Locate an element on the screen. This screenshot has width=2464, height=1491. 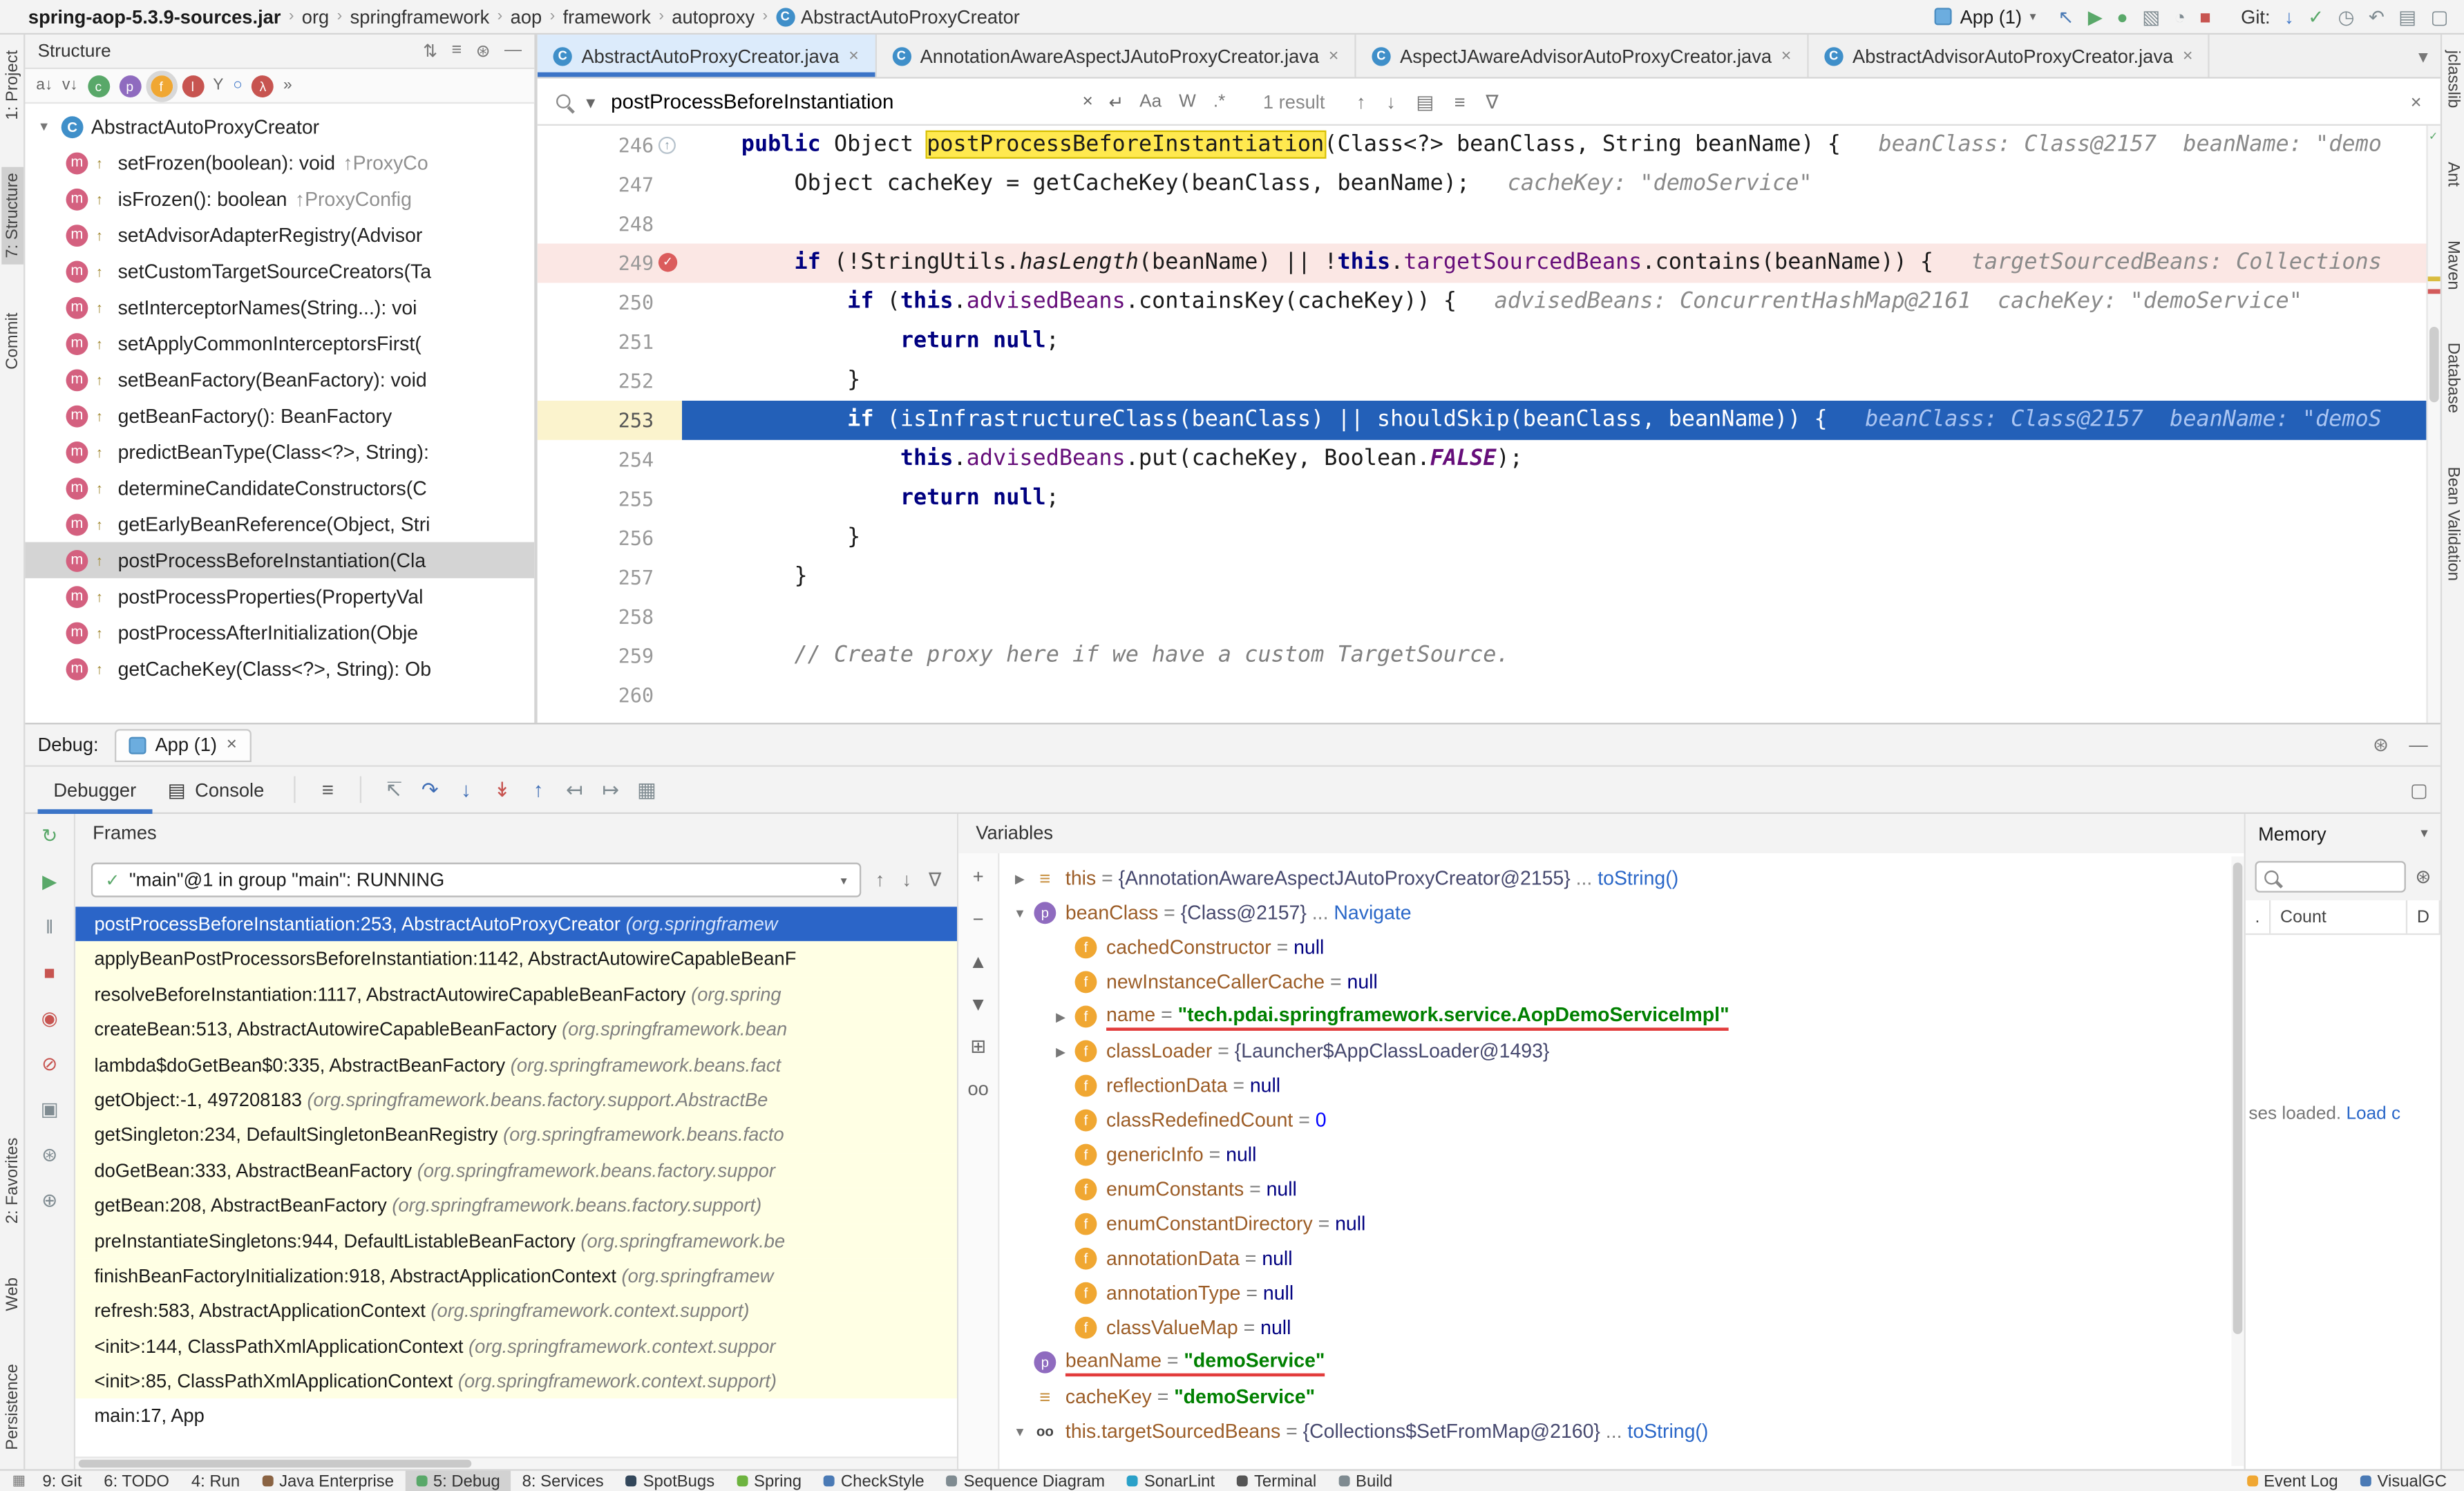
tool-stripe-persistence: Persistence is located at coordinates (12, 1407).